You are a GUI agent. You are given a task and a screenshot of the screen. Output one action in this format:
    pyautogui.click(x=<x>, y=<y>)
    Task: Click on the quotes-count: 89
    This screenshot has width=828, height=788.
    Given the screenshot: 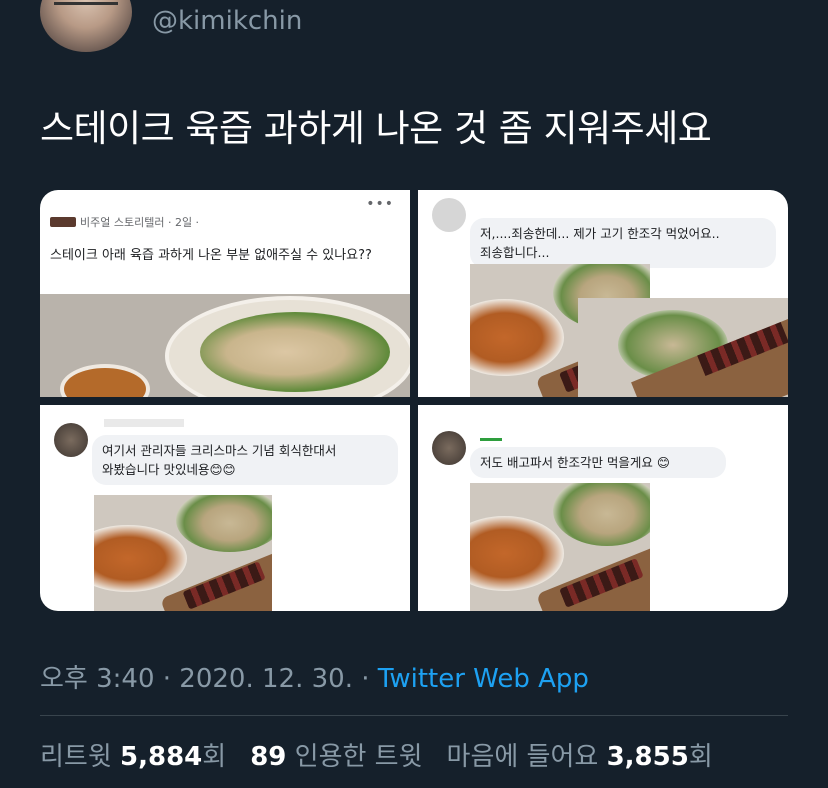 What is the action you would take?
    pyautogui.click(x=268, y=757)
    